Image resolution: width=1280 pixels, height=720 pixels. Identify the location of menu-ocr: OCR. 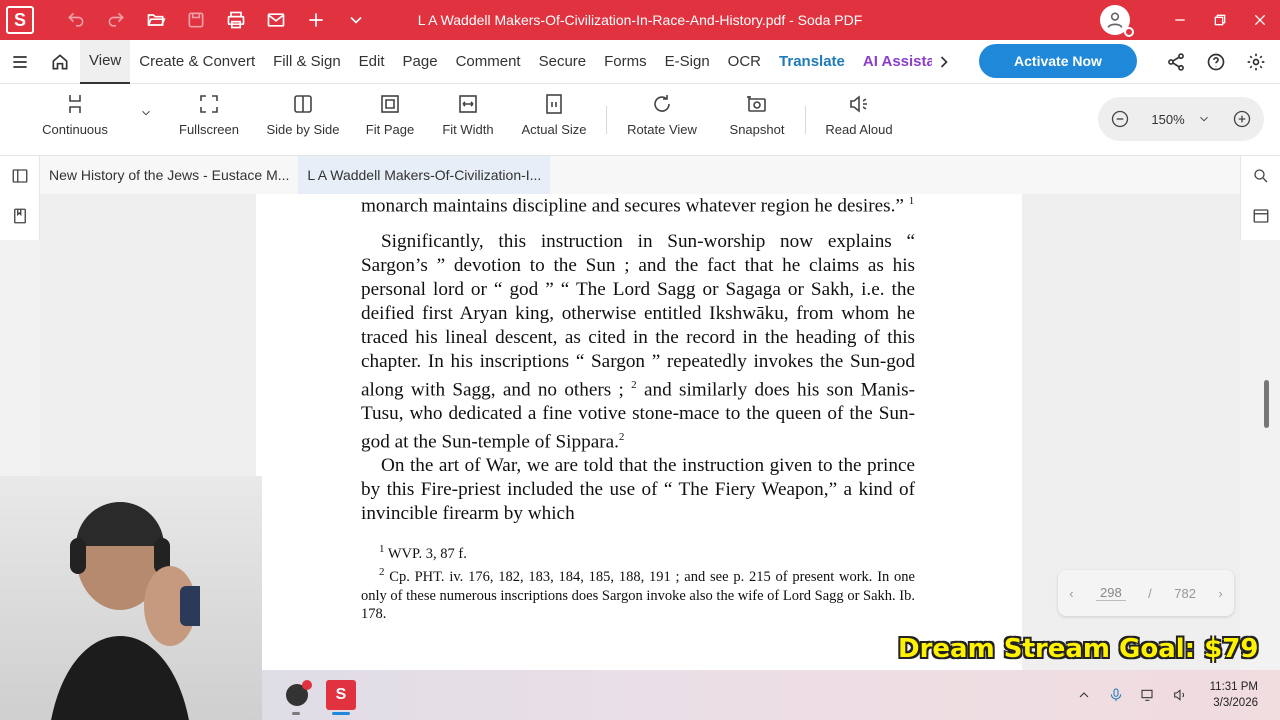
(744, 62).